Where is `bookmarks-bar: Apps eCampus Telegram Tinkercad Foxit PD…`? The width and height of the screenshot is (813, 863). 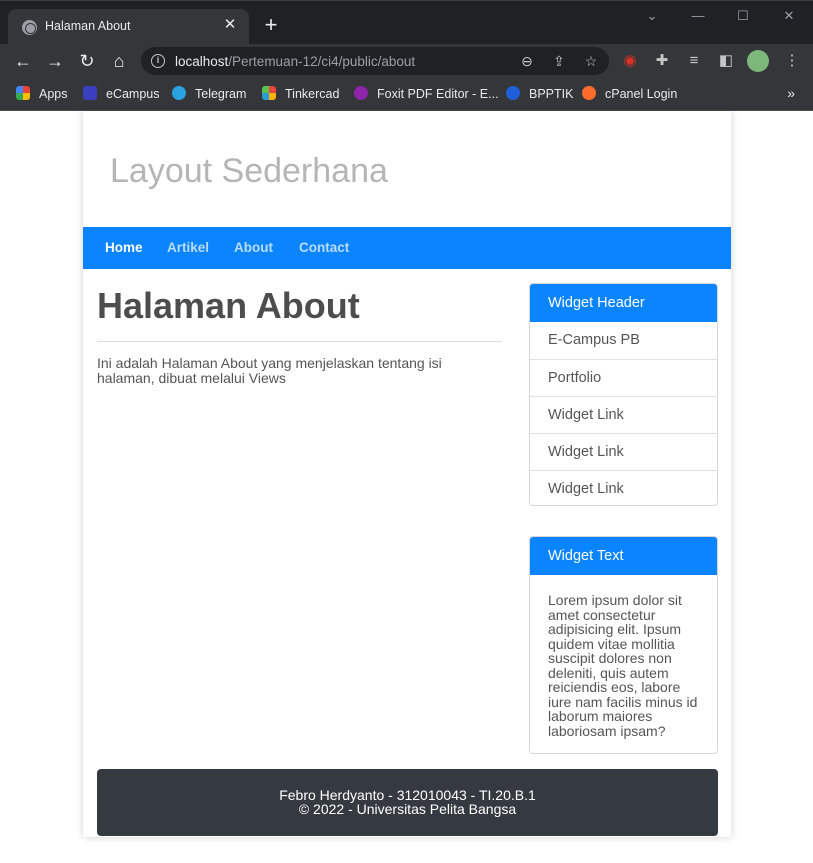 bookmarks-bar: Apps eCampus Telegram Tinkercad Foxit PD… is located at coordinates (406, 94).